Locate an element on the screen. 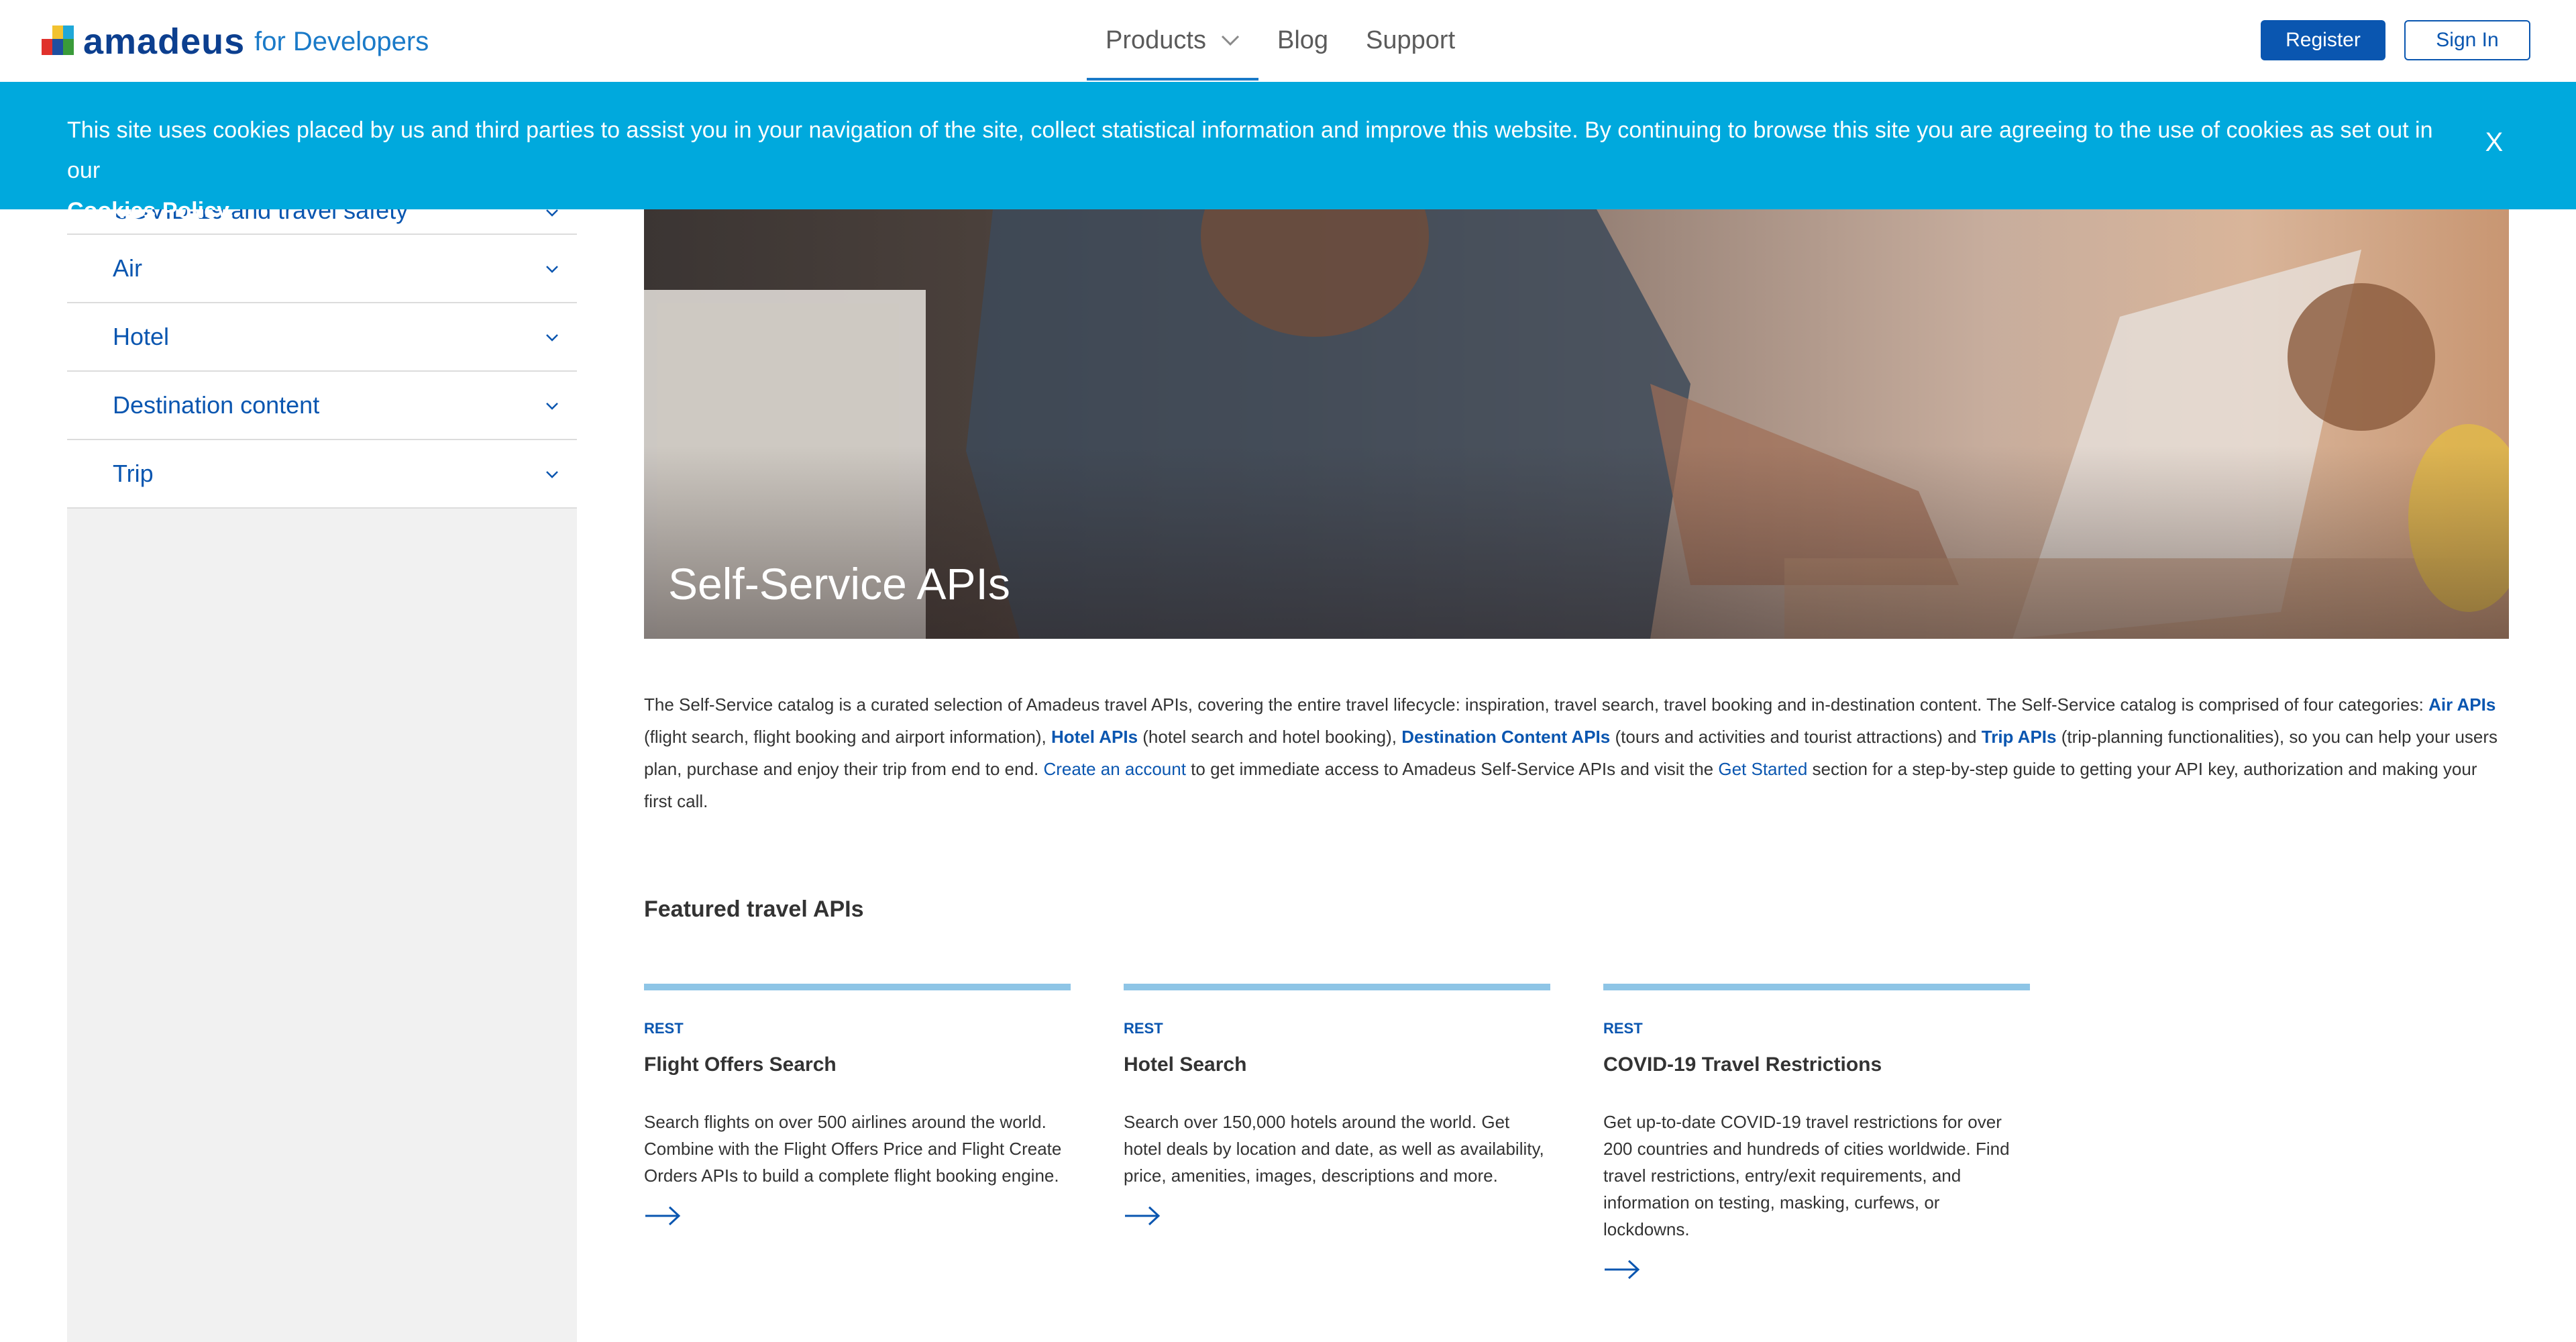  nav-support: Support is located at coordinates (1410, 41).